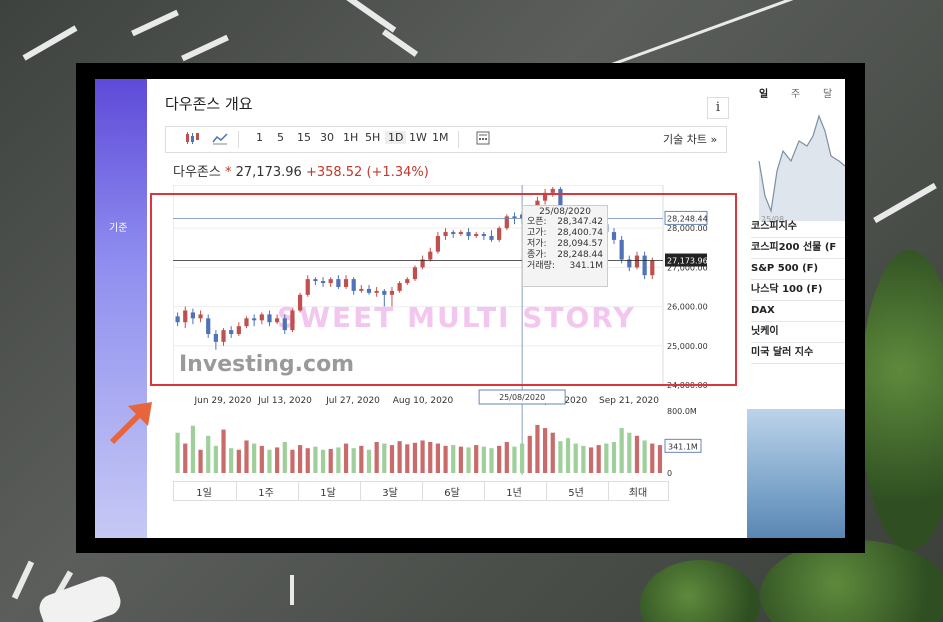  What do you see at coordinates (718, 108) in the screenshot?
I see `info-icon: i` at bounding box center [718, 108].